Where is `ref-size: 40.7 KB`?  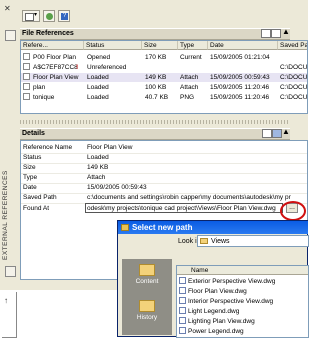 ref-size: 40.7 KB is located at coordinates (157, 97).